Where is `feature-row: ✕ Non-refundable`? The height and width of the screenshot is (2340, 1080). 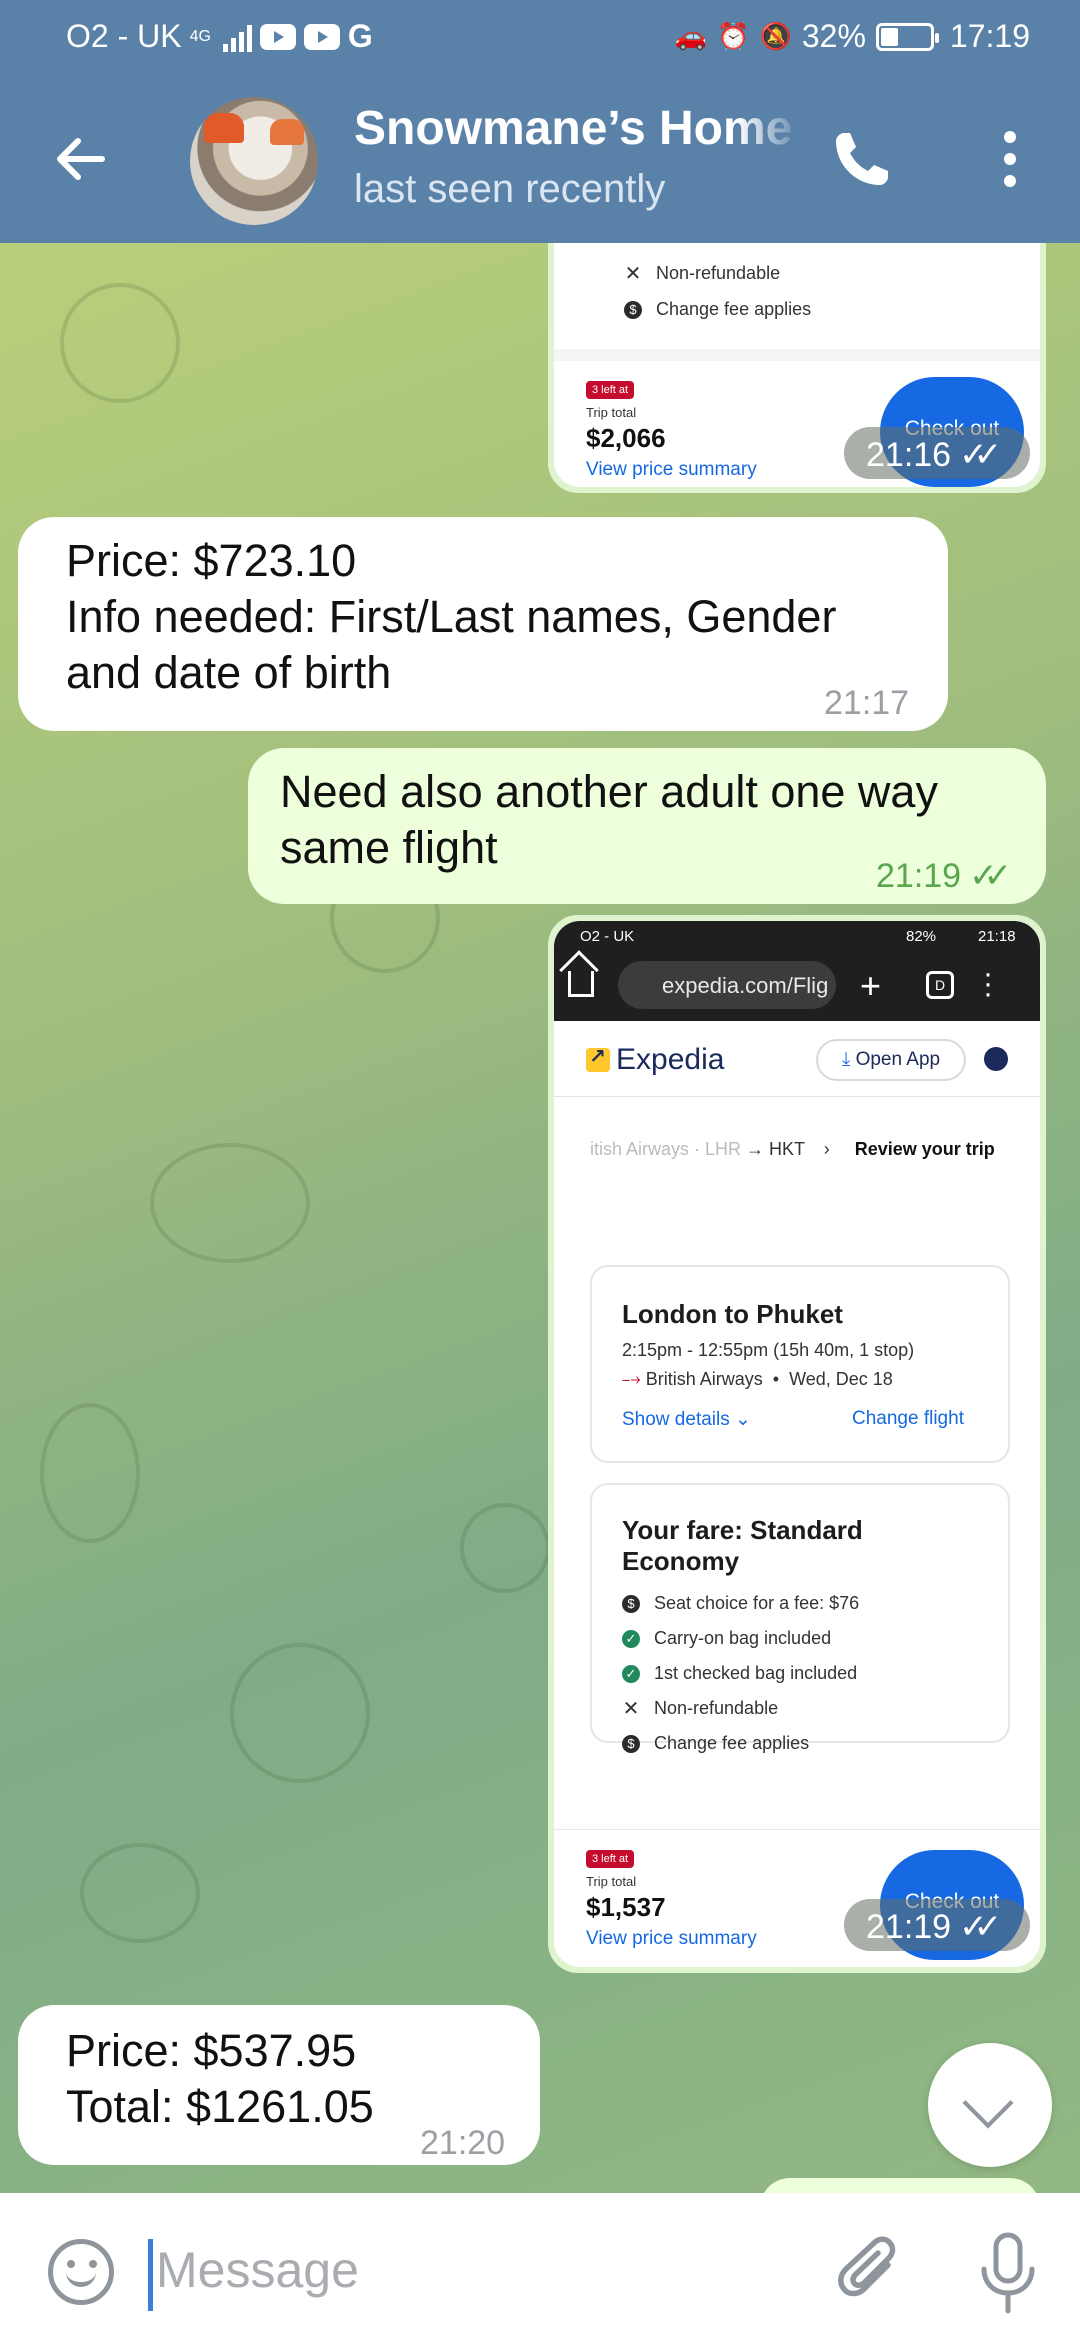 feature-row: ✕ Non-refundable is located at coordinates (702, 273).